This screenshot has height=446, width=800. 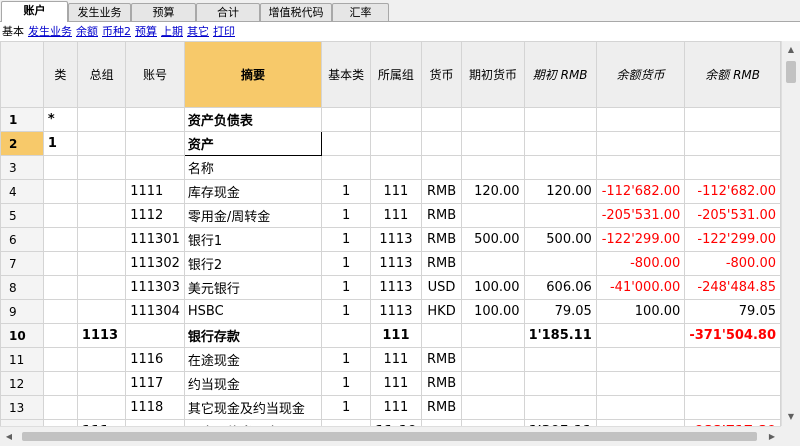 What do you see at coordinates (390, 359) in the screenshot?
I see `table-row: 11 1116 在途现金 1 111 RMB` at bounding box center [390, 359].